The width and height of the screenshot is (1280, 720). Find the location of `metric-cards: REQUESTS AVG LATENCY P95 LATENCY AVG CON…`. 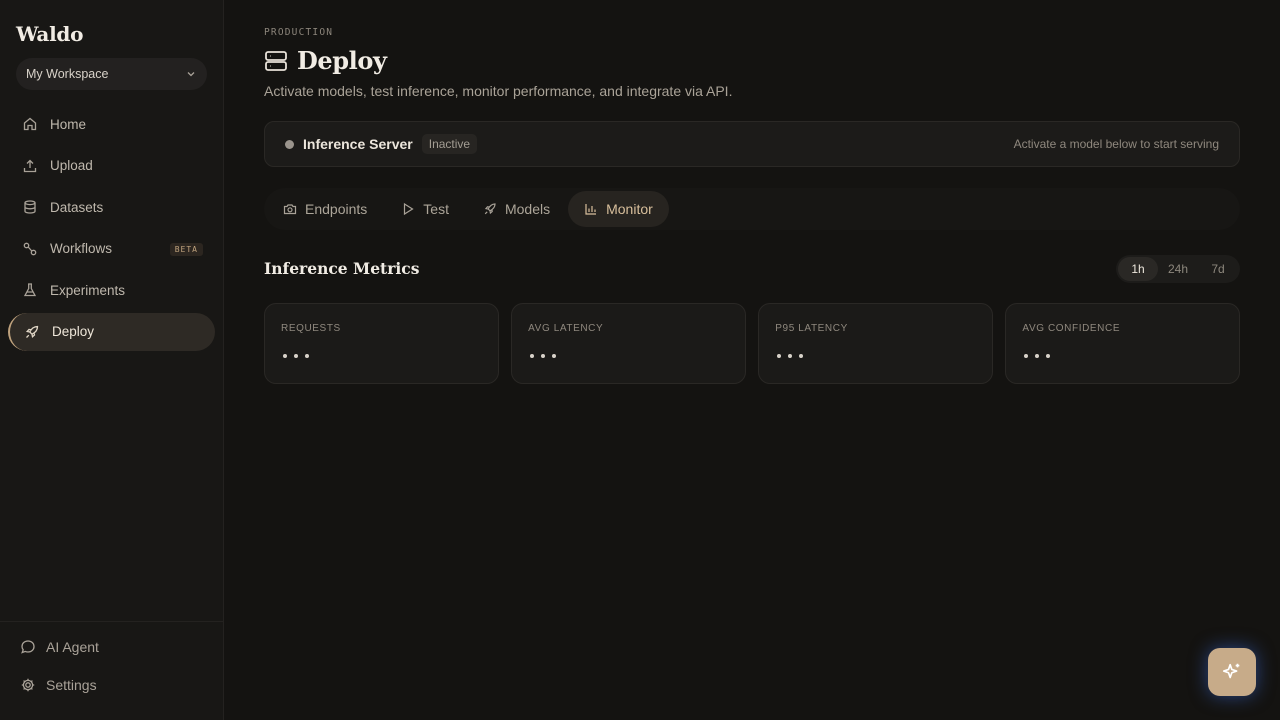

metric-cards: REQUESTS AVG LATENCY P95 LATENCY AVG CON… is located at coordinates (752, 343).